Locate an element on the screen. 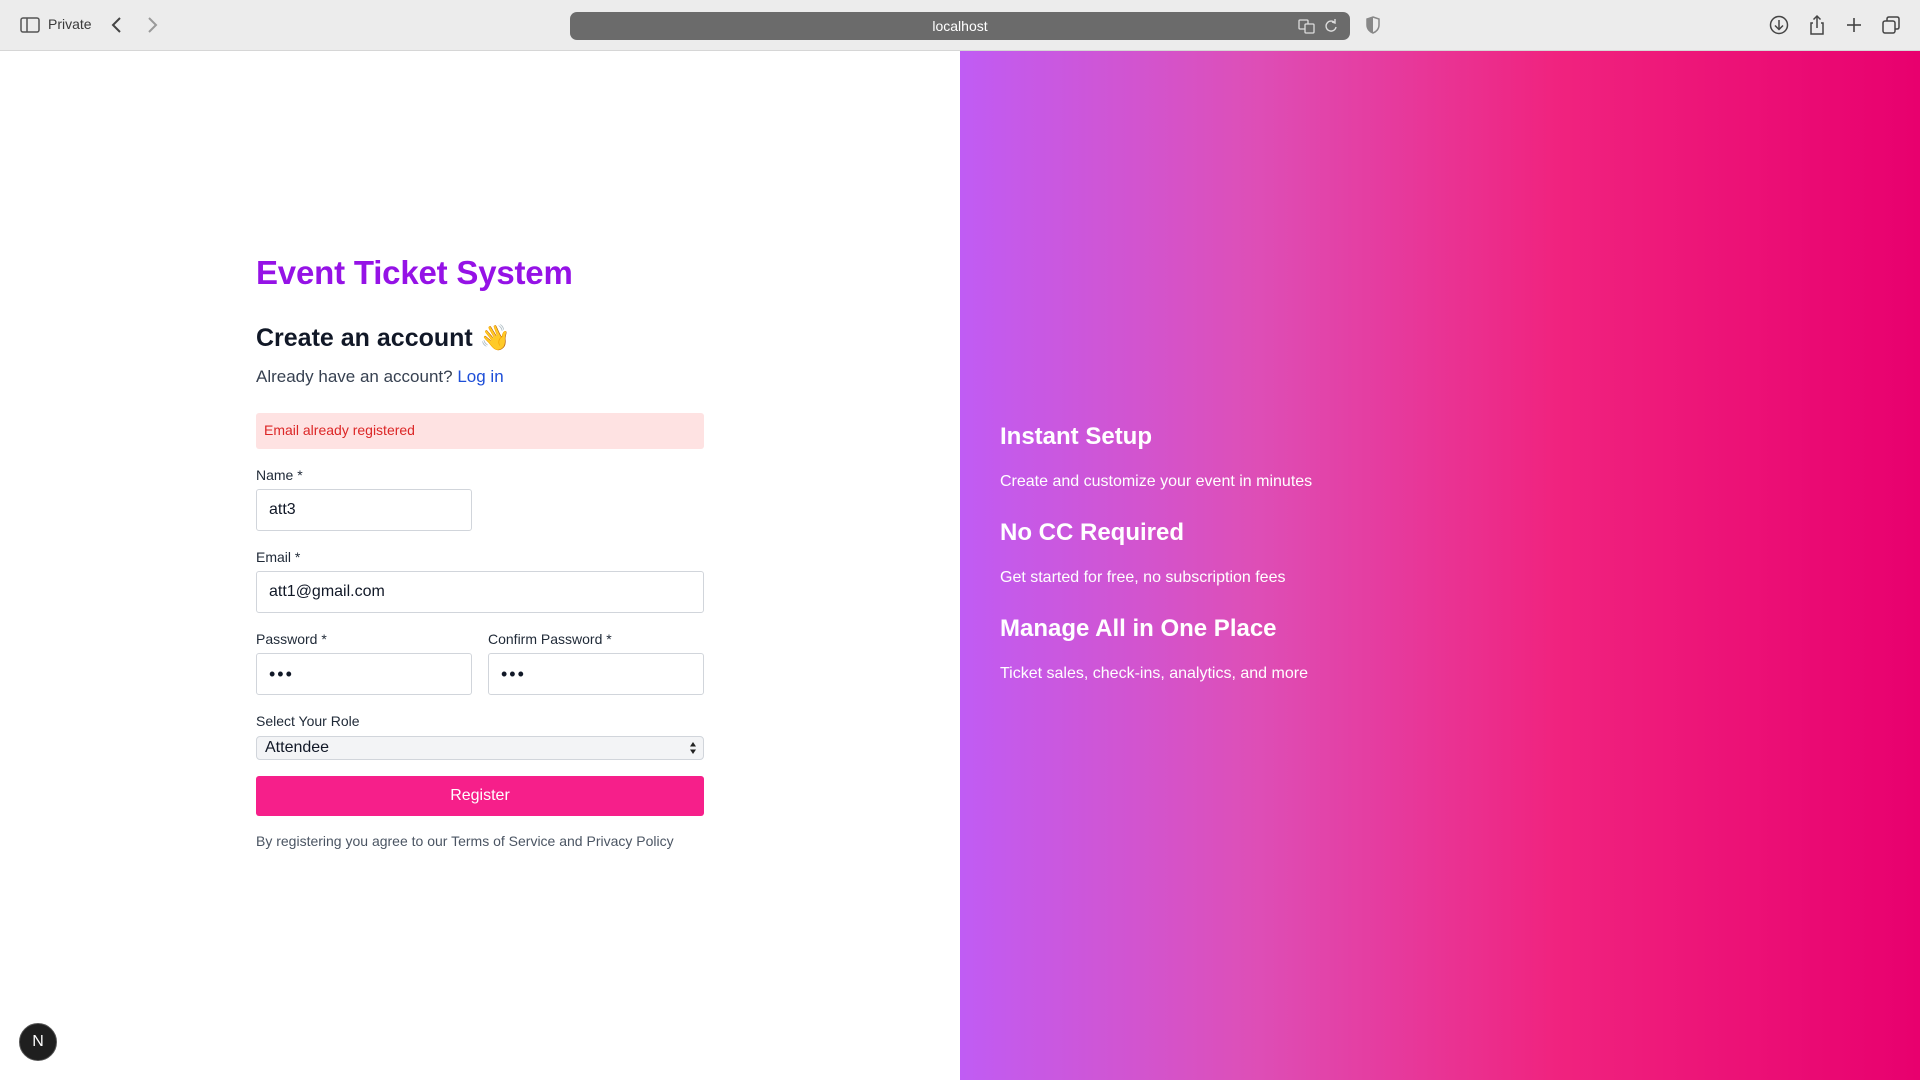 This screenshot has width=1920, height=1080. login-prompt: Already have an account? Log in is located at coordinates (380, 377).